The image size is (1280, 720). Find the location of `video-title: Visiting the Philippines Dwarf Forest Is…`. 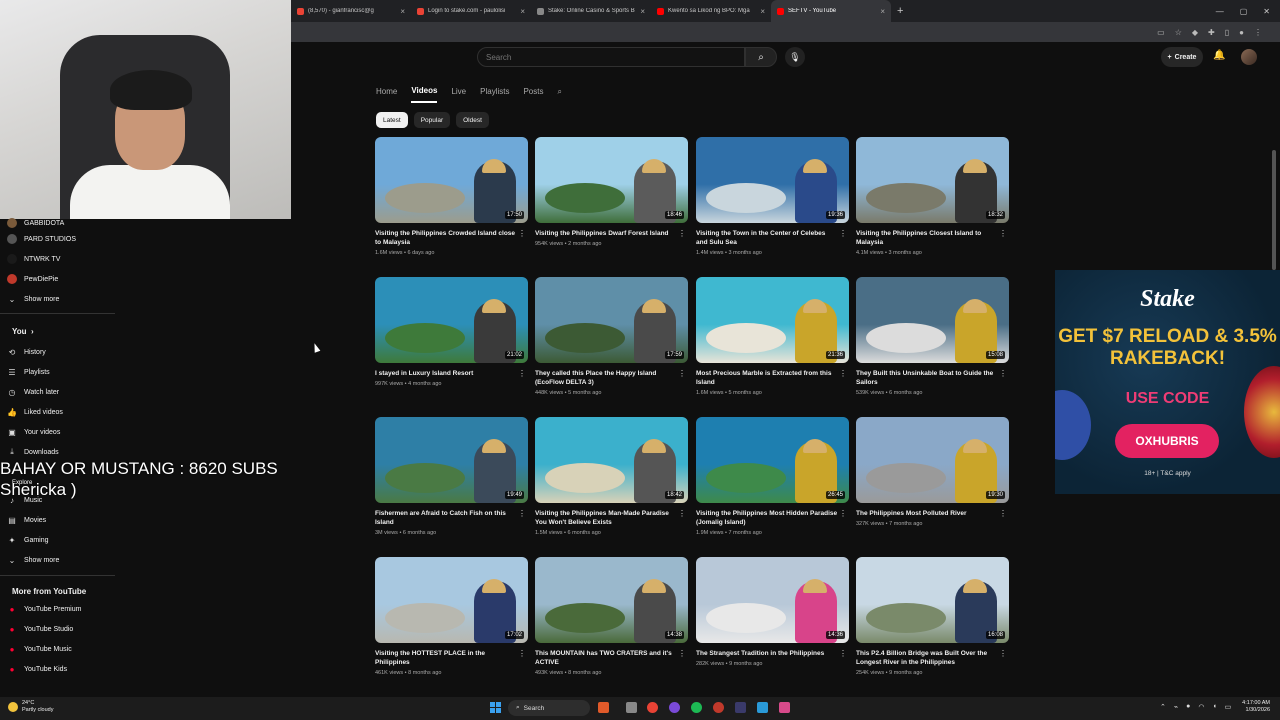

video-title: Visiting the Philippines Dwarf Forest Is… is located at coordinates (606, 233).